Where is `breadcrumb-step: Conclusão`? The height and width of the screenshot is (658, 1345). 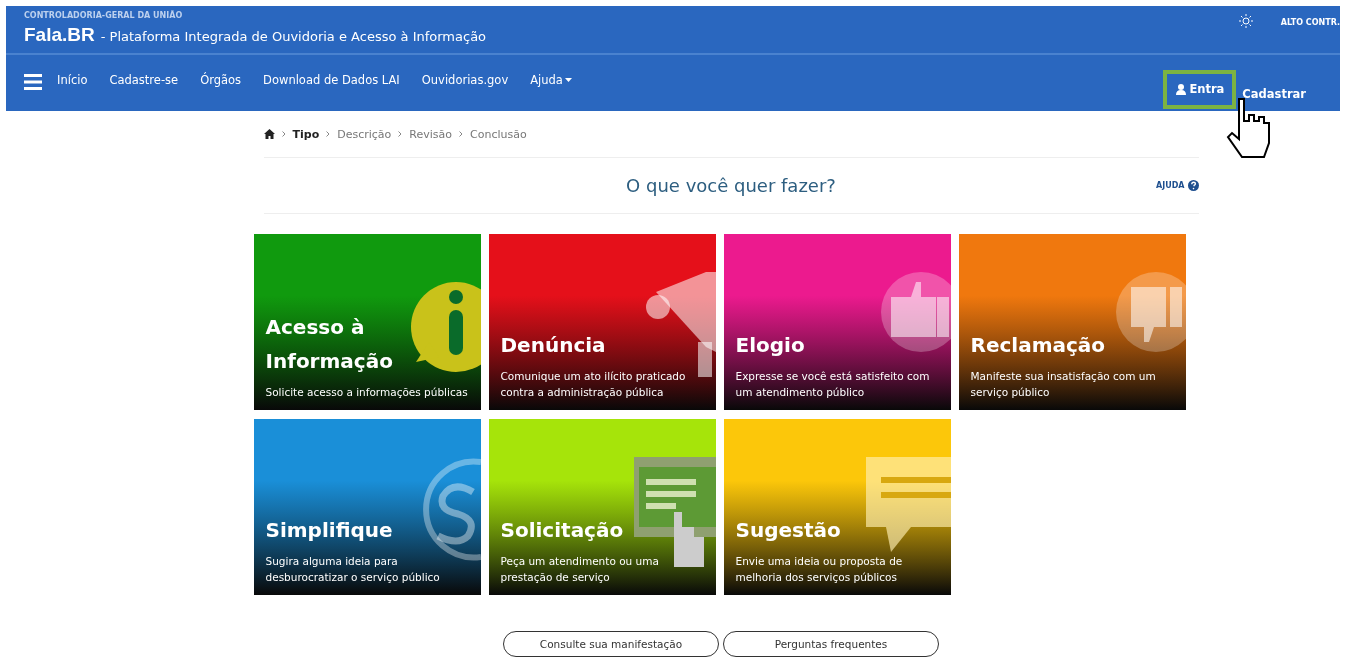 breadcrumb-step: Conclusão is located at coordinates (498, 134).